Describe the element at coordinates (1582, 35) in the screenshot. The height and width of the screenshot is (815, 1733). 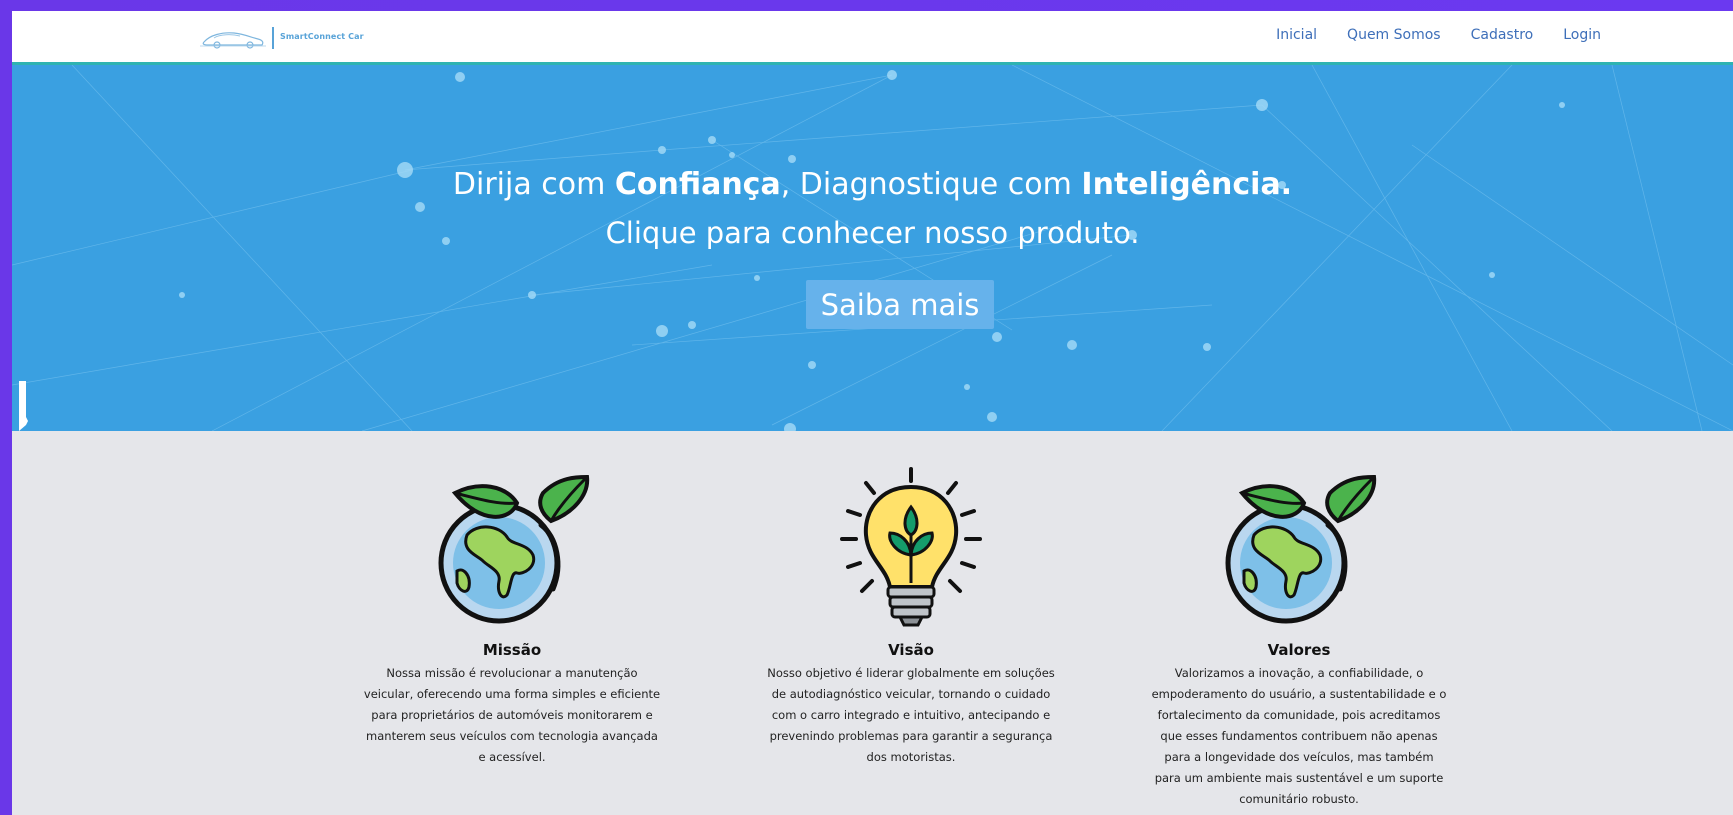
I see `nav-link-login: Login` at that location.